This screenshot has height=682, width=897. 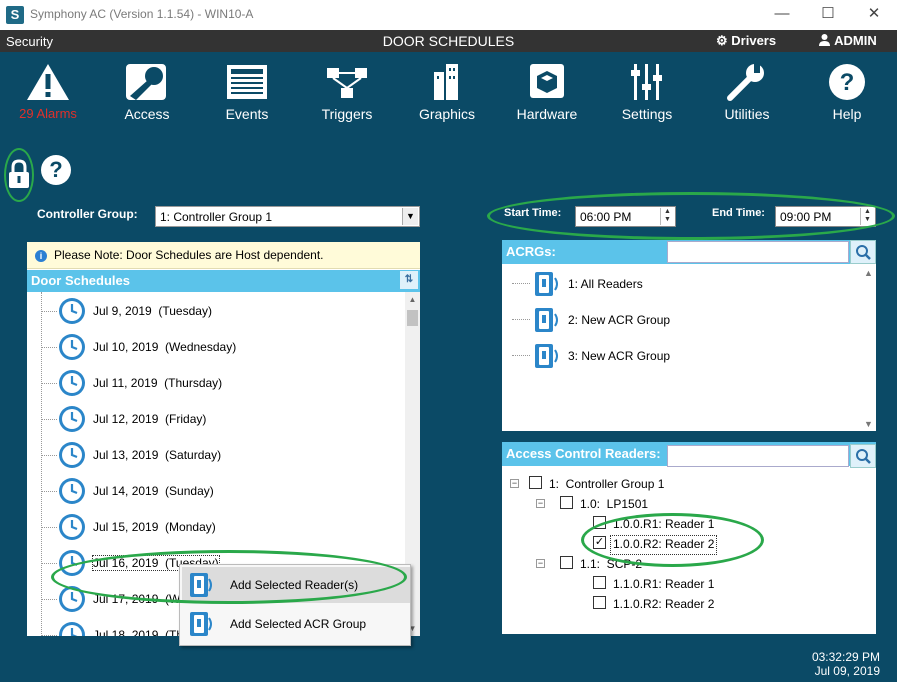 I want to click on tree-reader-label: 1.0.0.R2: Reader 2, so click(x=663, y=545).